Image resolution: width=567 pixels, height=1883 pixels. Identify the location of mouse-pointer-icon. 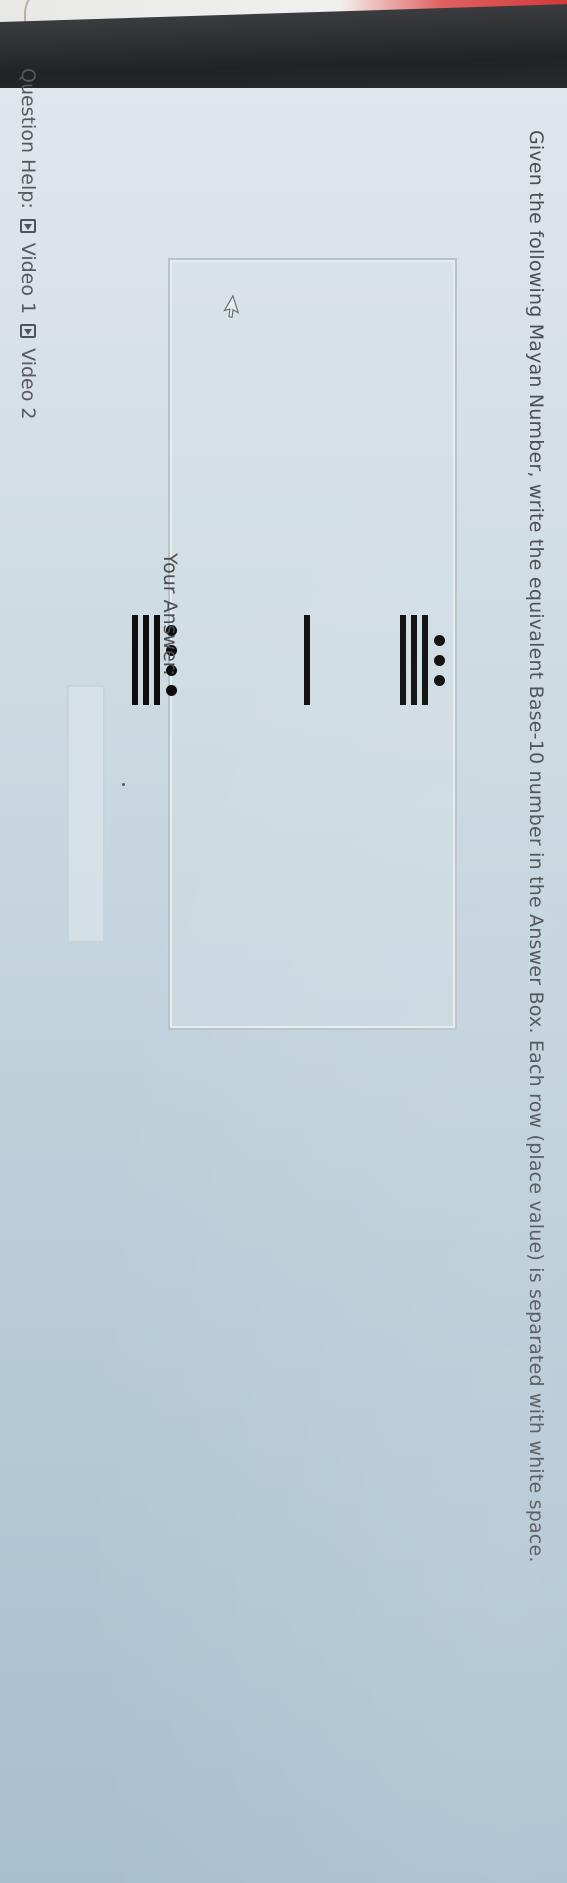
(231, 306).